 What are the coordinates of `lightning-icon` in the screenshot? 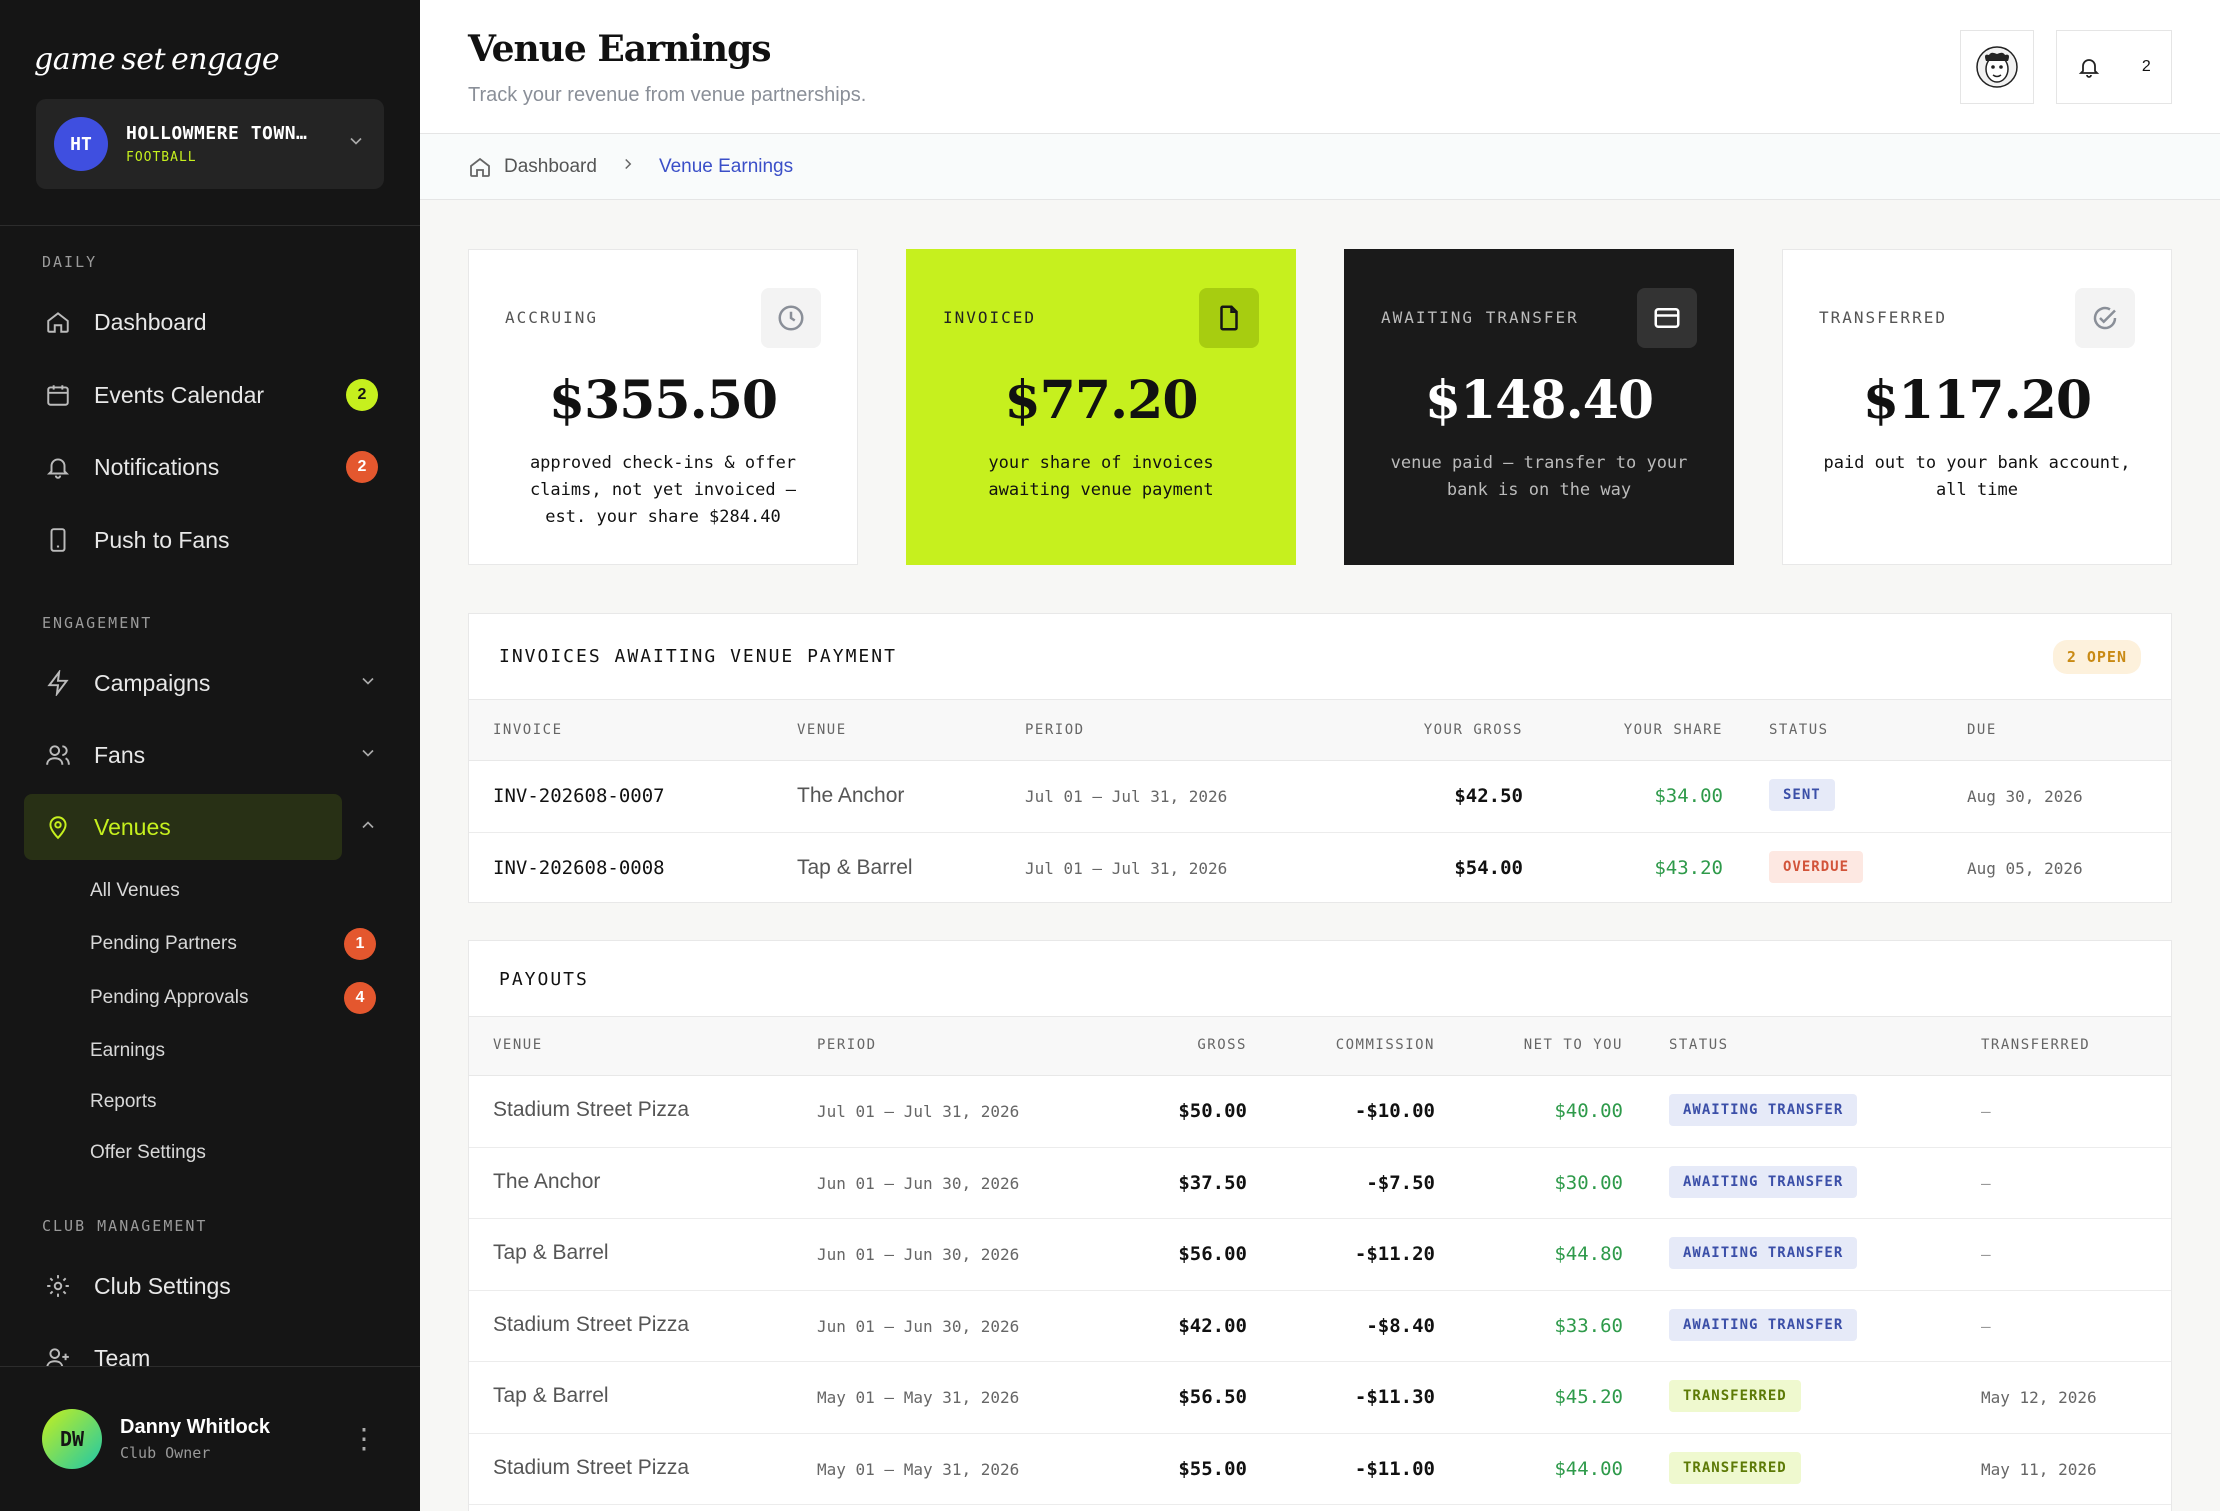 It's located at (58, 683).